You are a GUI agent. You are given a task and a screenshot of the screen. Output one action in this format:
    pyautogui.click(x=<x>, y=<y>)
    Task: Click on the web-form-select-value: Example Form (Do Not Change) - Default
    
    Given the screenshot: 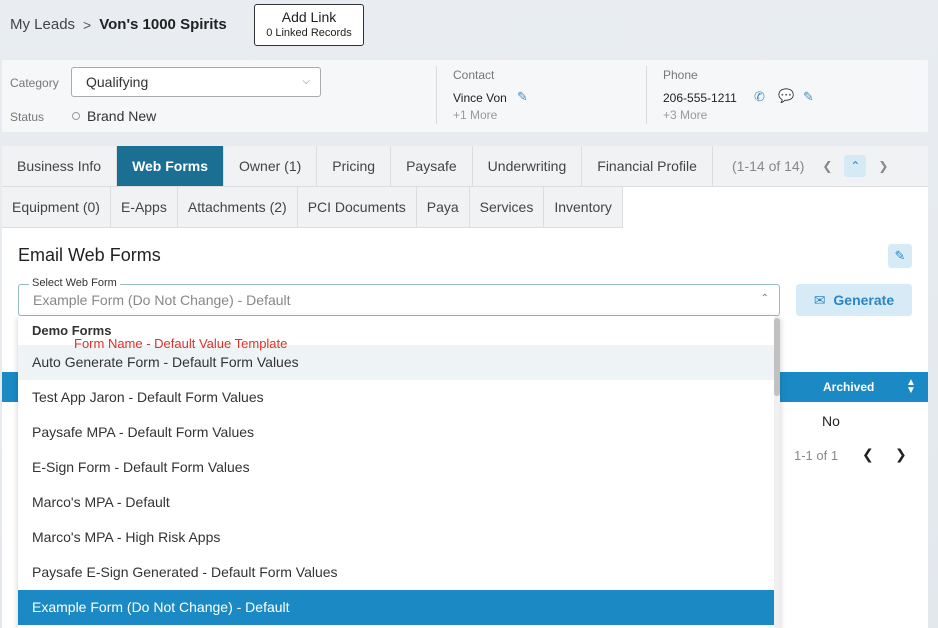 What is the action you would take?
    pyautogui.click(x=162, y=300)
    